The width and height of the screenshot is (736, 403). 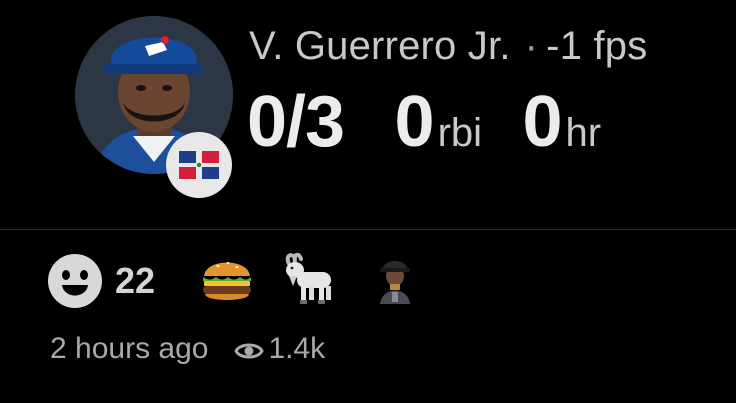 What do you see at coordinates (129, 348) in the screenshot?
I see `time-ago: 2 hours ago` at bounding box center [129, 348].